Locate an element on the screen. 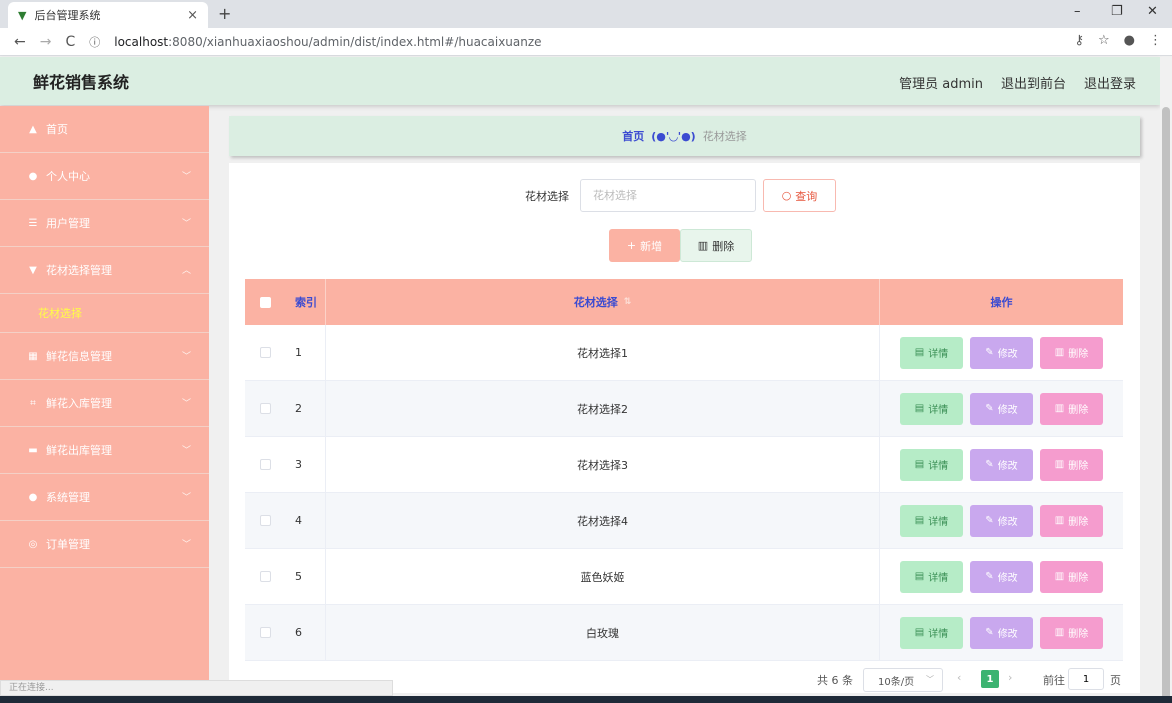 Image resolution: width=1172 pixels, height=703 pixels. grid-icon: ▦ is located at coordinates (33, 356).